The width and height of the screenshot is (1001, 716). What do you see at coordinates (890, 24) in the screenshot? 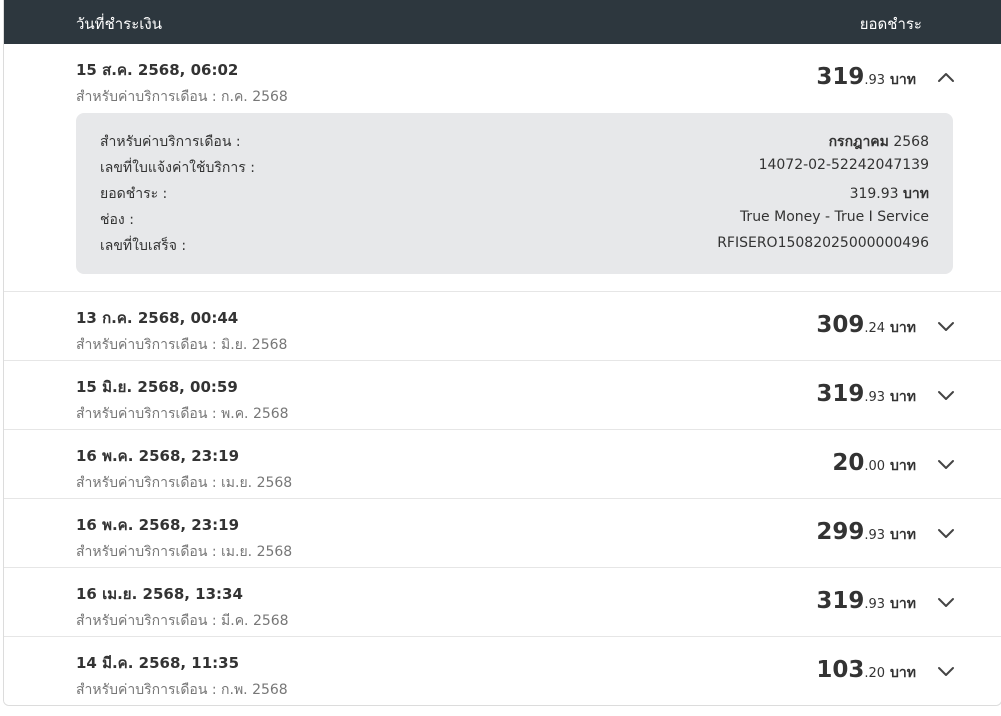
I see `header-amount: ยอดชำระ` at bounding box center [890, 24].